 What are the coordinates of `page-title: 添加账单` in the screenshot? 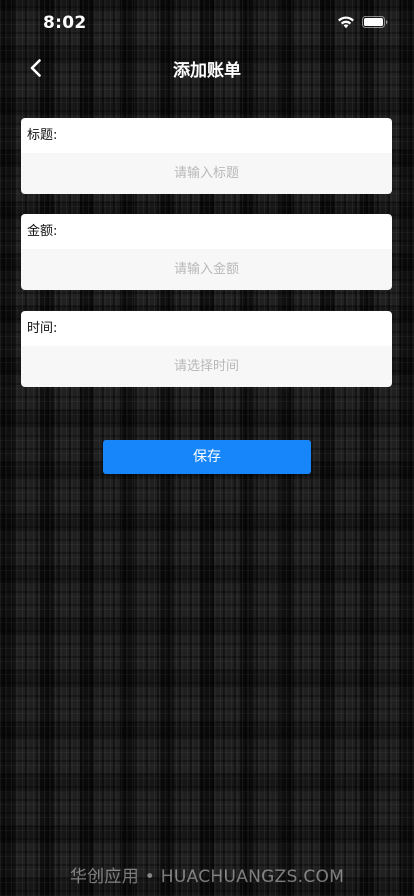 It's located at (207, 71).